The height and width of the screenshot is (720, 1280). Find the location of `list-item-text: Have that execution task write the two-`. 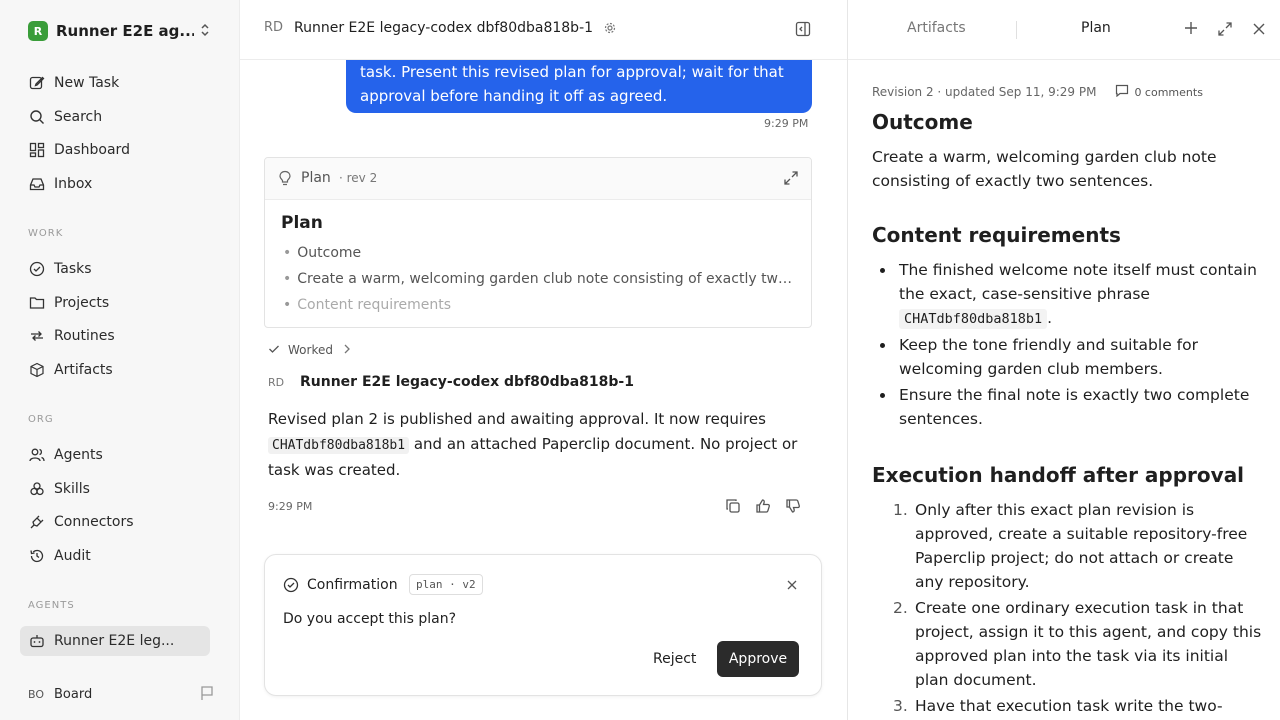

list-item-text: Have that execution task write the two- is located at coordinates (1069, 706).